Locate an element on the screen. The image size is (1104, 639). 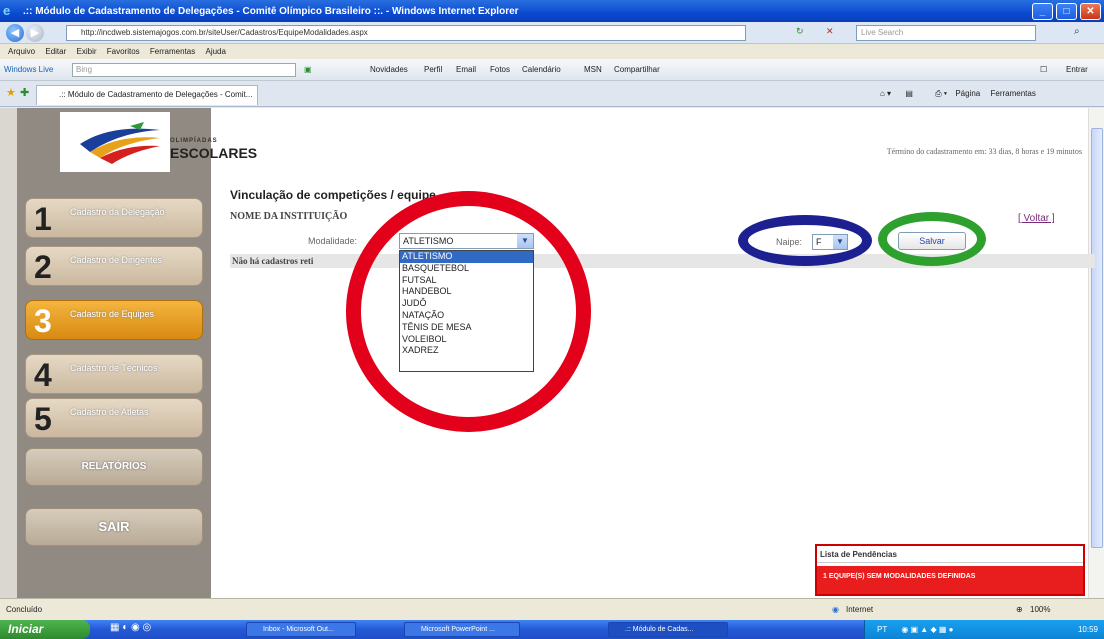
zone-text: Internet is located at coordinates (860, 609).